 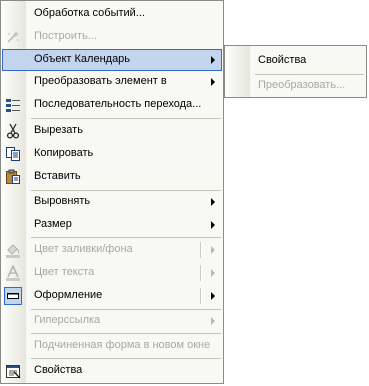 I want to click on fill-color-icon, so click(x=13, y=250).